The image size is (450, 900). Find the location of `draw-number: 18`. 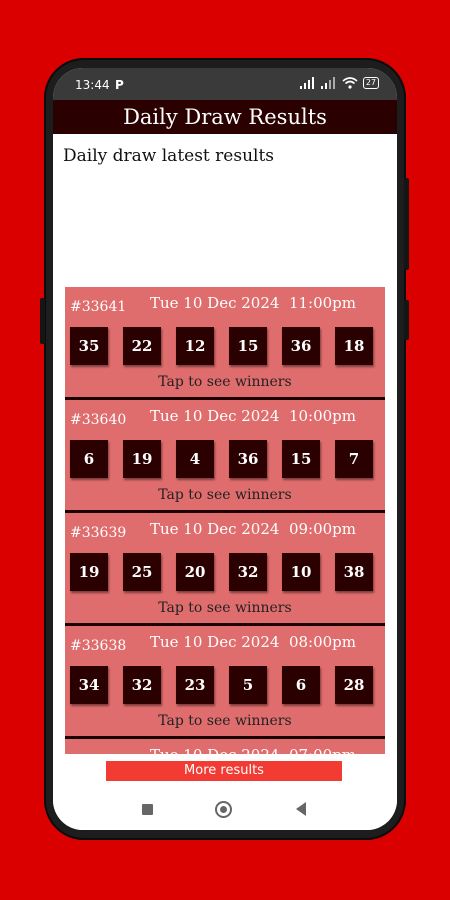

draw-number: 18 is located at coordinates (354, 346).